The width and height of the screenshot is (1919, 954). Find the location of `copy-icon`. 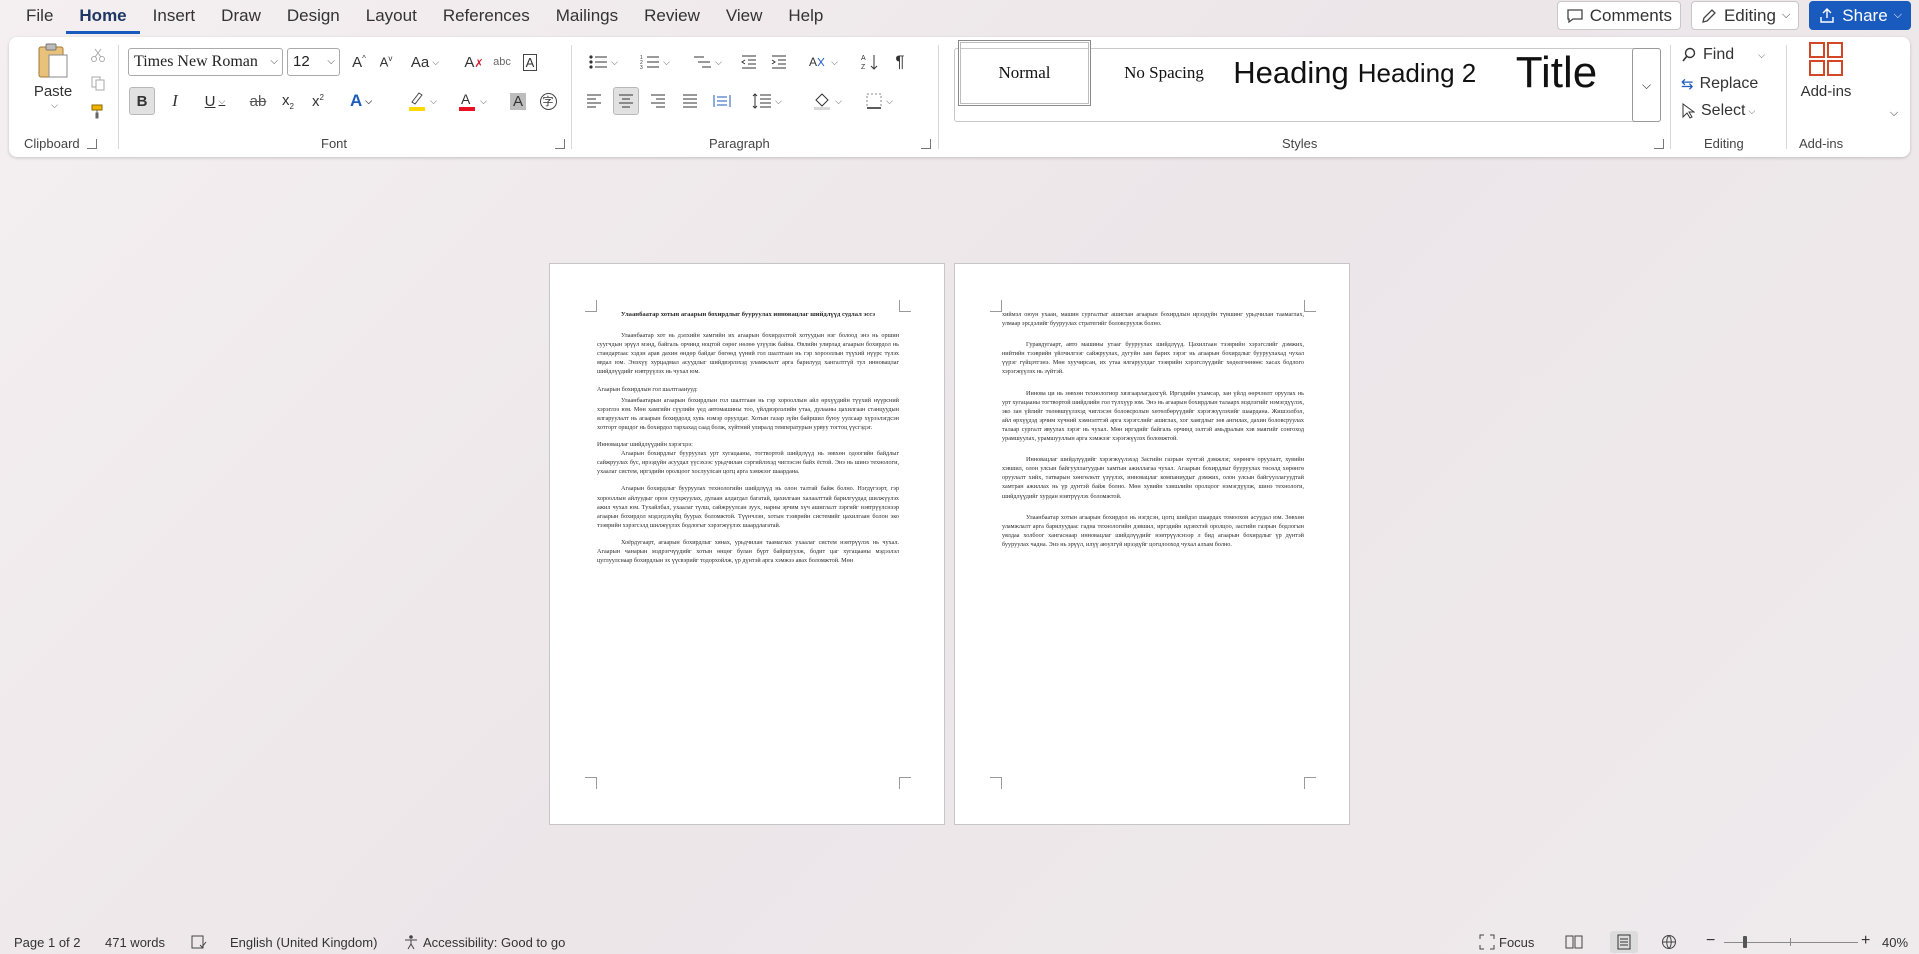

copy-icon is located at coordinates (98, 83).